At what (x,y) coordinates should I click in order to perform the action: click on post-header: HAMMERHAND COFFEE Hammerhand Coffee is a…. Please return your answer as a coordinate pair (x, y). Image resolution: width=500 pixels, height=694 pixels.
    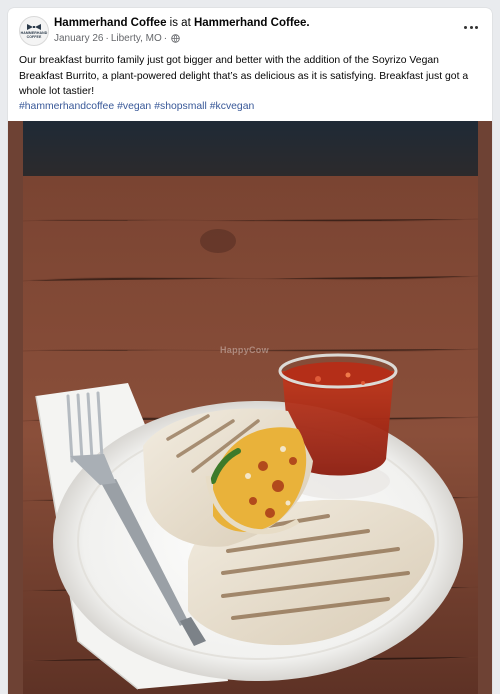
    Looking at the image, I should click on (250, 32).